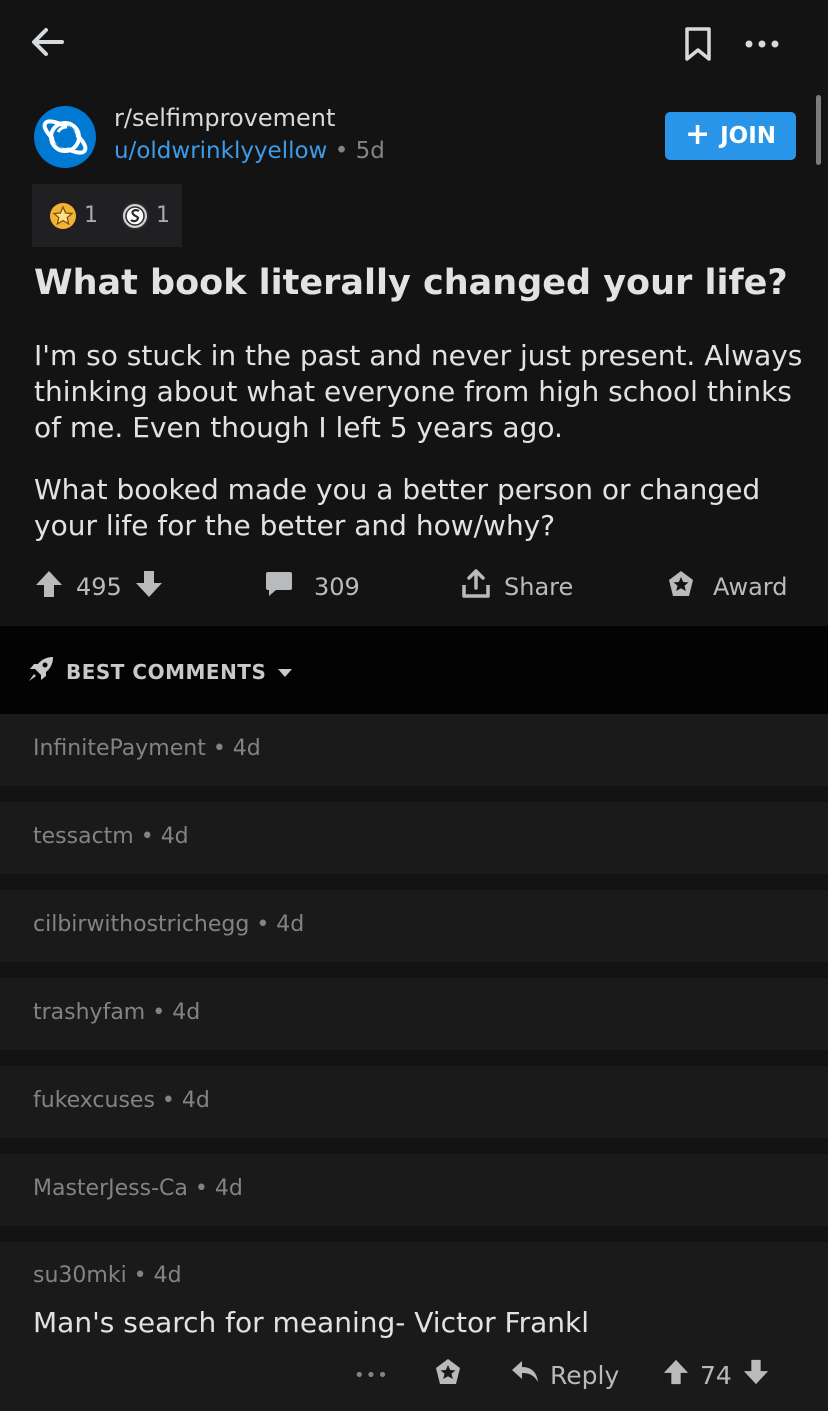  I want to click on comment-award-button, so click(448, 1375).